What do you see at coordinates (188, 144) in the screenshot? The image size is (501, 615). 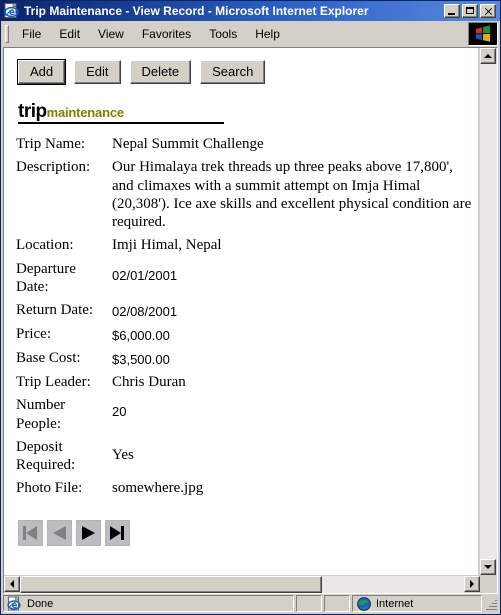 I see `field-value-trip-name: Nepal Summit Challenge` at bounding box center [188, 144].